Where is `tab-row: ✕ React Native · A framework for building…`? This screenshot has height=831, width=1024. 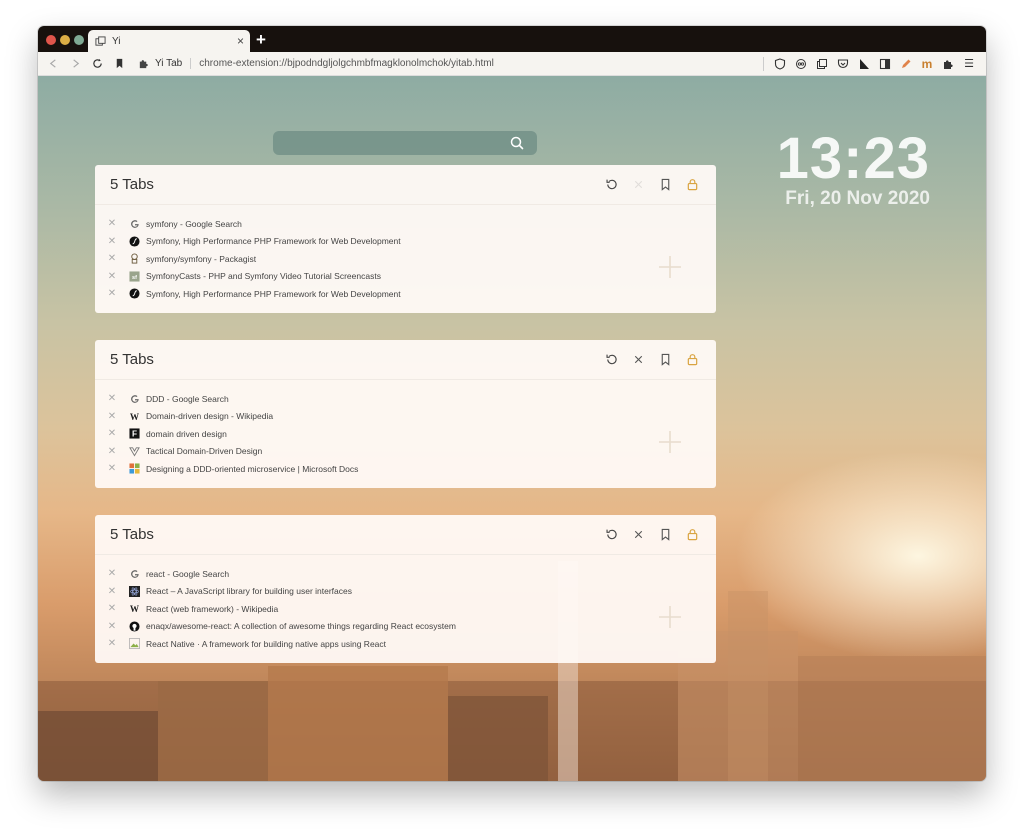 tab-row: ✕ React Native · A framework for building… is located at coordinates (367, 644).